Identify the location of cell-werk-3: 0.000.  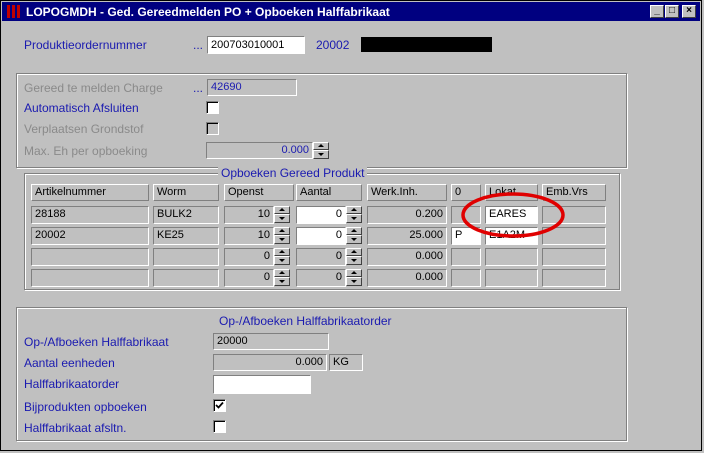
(407, 278).